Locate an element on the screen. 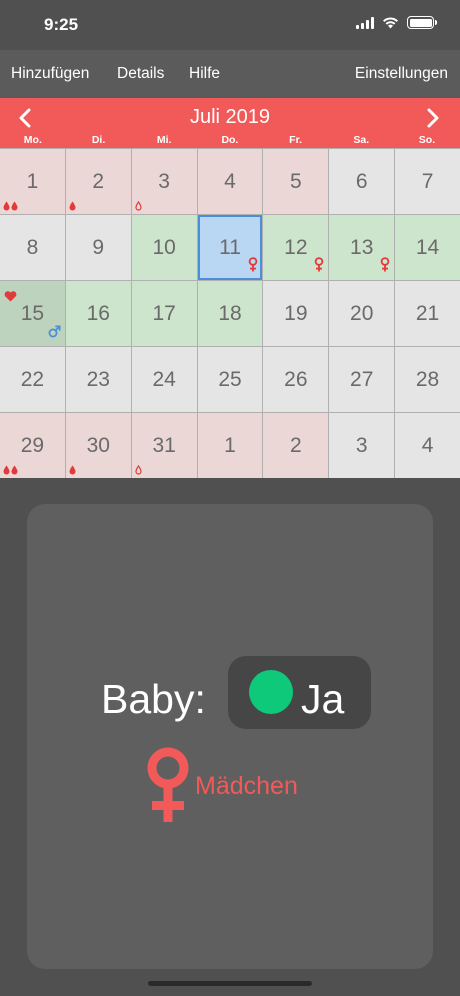  day-cell: 10 is located at coordinates (164, 247).